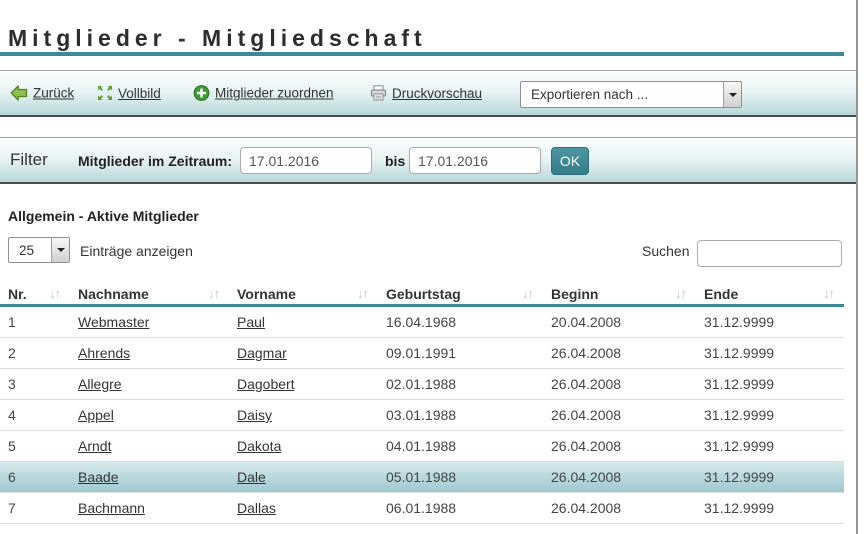 Image resolution: width=867 pixels, height=534 pixels. What do you see at coordinates (149, 293) in the screenshot?
I see `column-header-nachname: Nachname ↓↑` at bounding box center [149, 293].